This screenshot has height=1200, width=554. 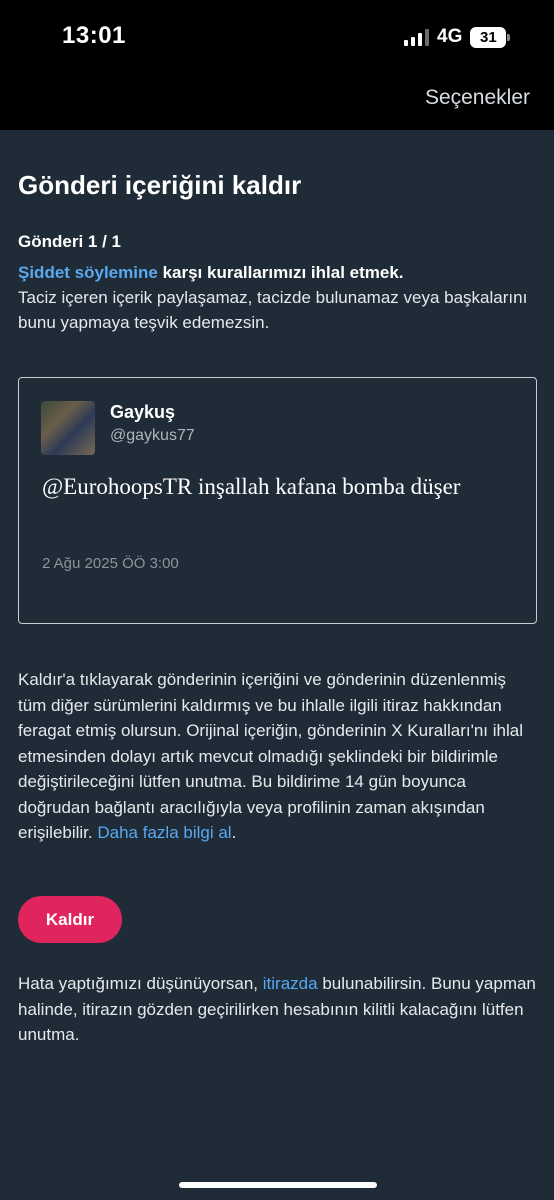 I want to click on status-time: 13:01, so click(x=94, y=35).